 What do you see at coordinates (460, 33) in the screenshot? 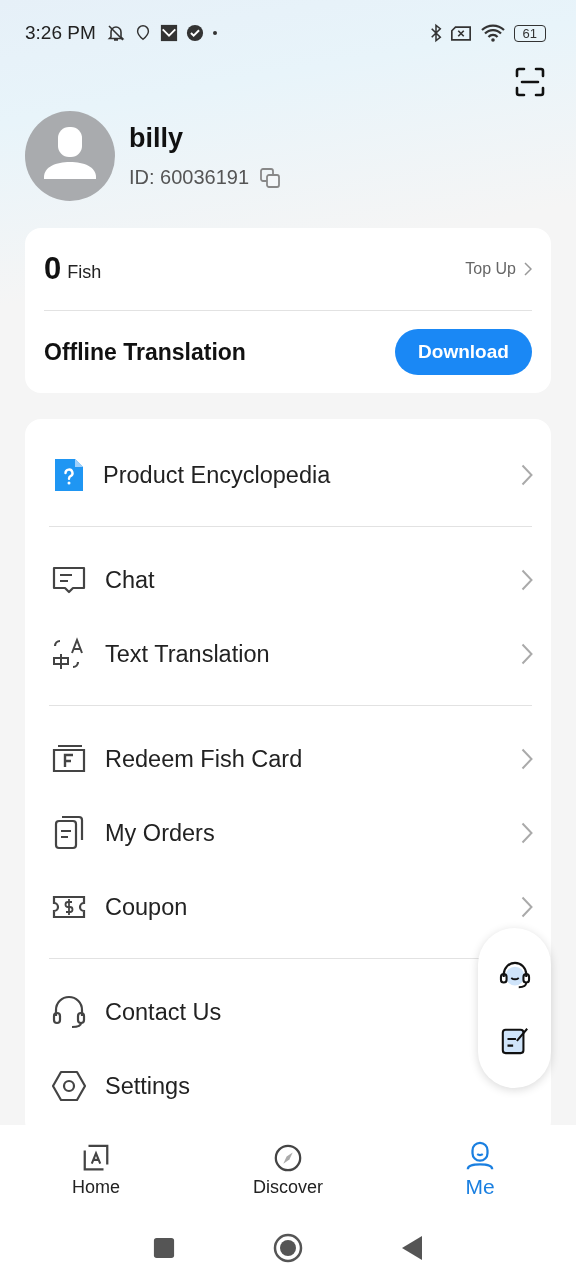
I see `sim-x-icon` at bounding box center [460, 33].